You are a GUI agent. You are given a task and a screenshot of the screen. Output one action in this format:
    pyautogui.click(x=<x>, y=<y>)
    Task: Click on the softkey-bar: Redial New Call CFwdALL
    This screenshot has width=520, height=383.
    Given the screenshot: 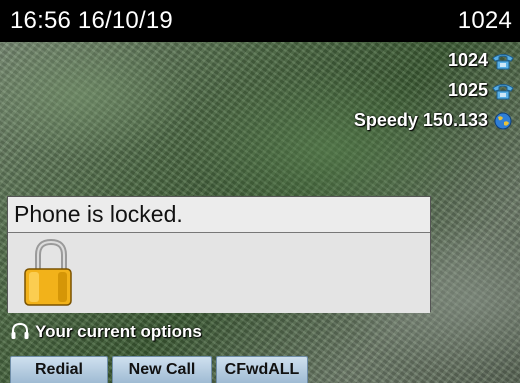 What is the action you would take?
    pyautogui.click(x=159, y=369)
    